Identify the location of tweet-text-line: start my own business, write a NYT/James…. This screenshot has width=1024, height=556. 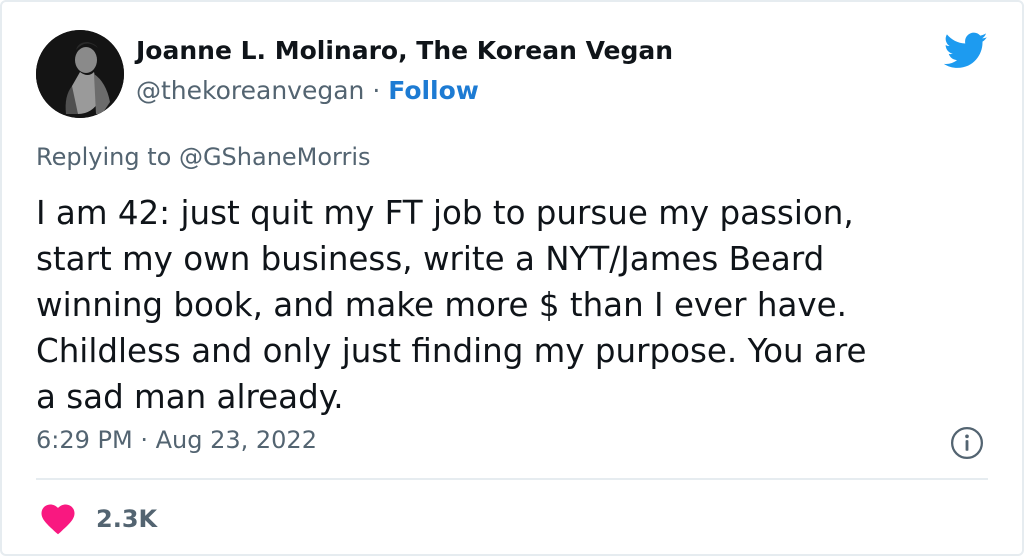
(430, 259).